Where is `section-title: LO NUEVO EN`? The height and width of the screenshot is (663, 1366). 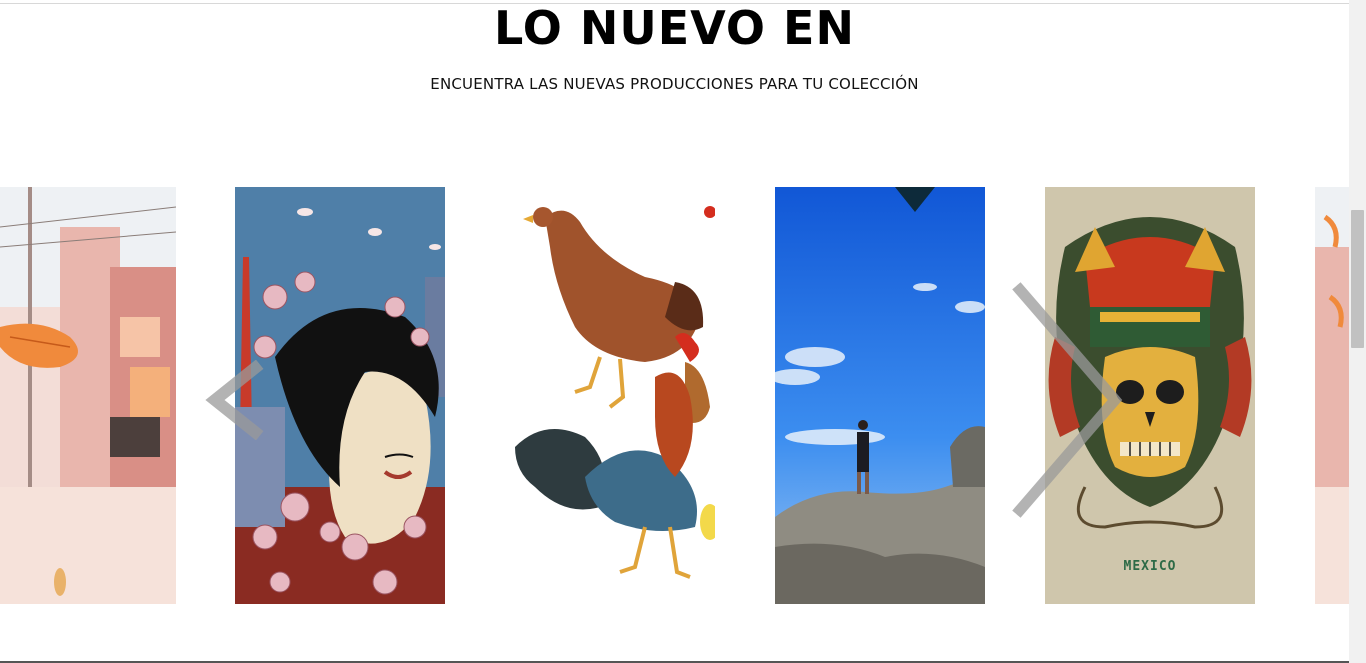 section-title: LO NUEVO EN is located at coordinates (674, 28).